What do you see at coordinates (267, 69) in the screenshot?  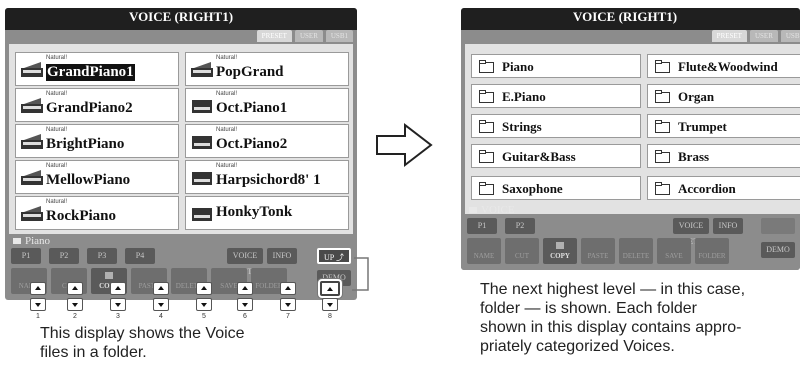 I see `voice-file-popgrand: Natural! PopGrand` at bounding box center [267, 69].